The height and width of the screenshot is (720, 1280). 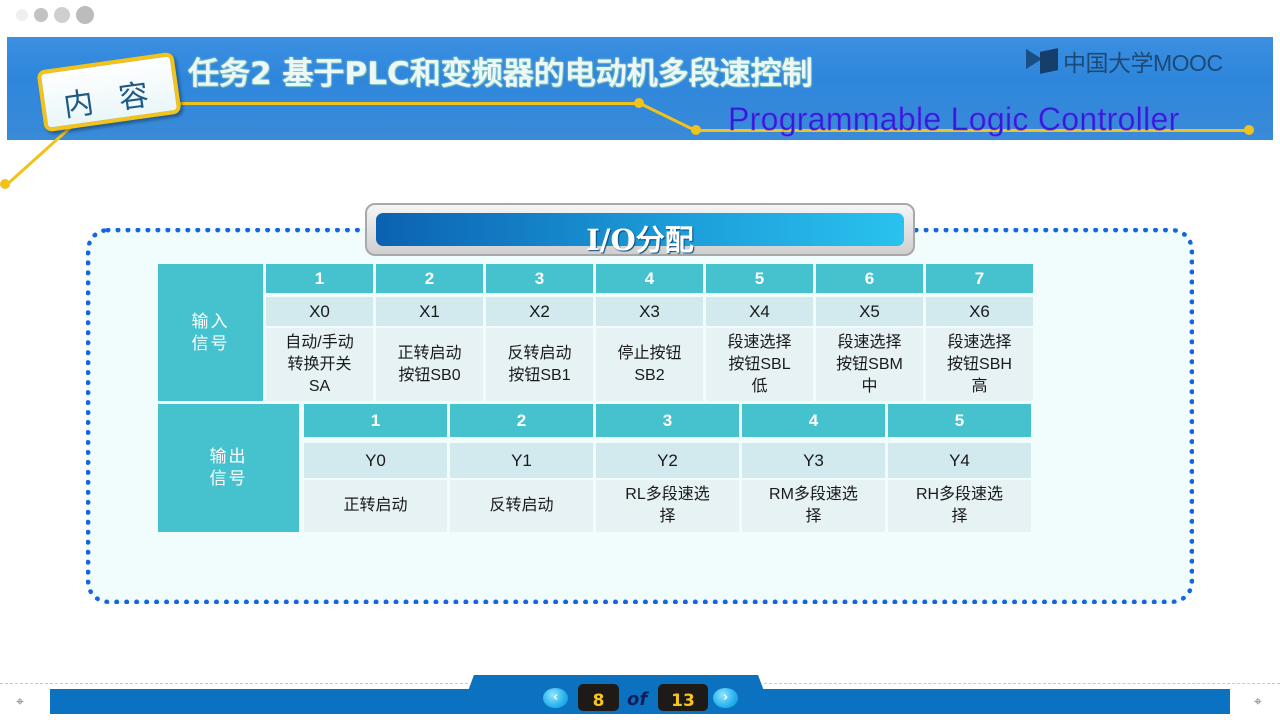 I want to click on output-signal-label: 输出 信号, so click(x=228, y=468).